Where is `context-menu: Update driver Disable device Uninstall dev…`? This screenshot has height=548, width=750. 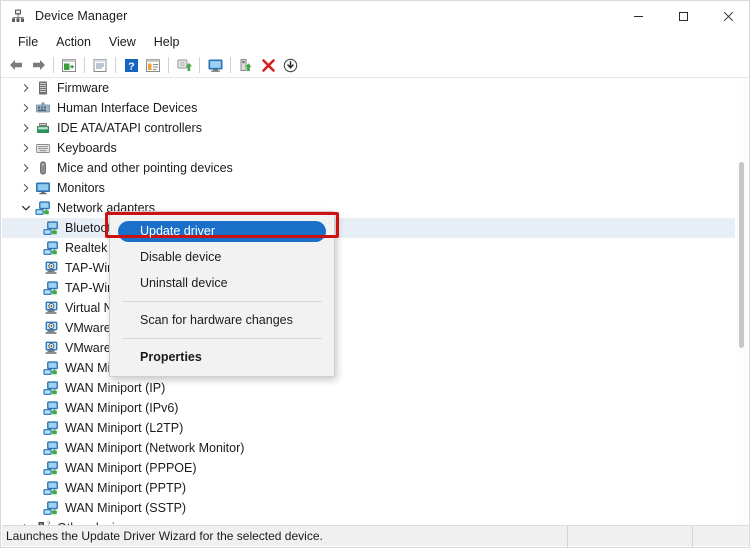
context-menu: Update driver Disable device Uninstall dev… is located at coordinates (222, 294).